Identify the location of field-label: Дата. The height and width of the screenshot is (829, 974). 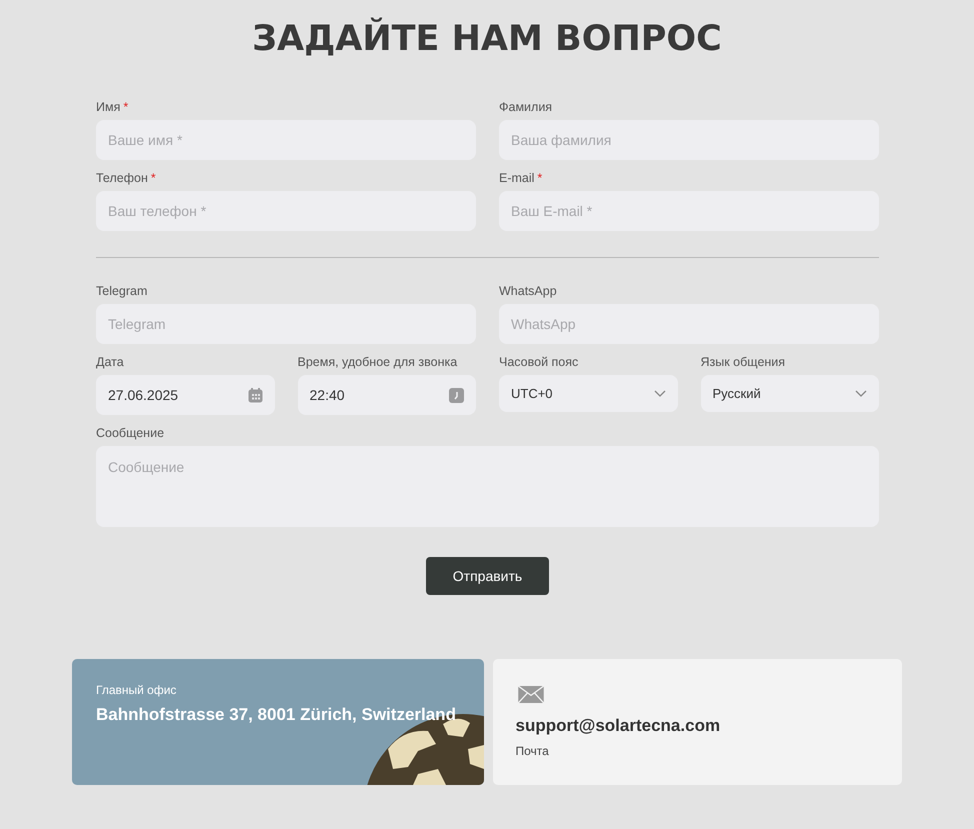
(110, 362).